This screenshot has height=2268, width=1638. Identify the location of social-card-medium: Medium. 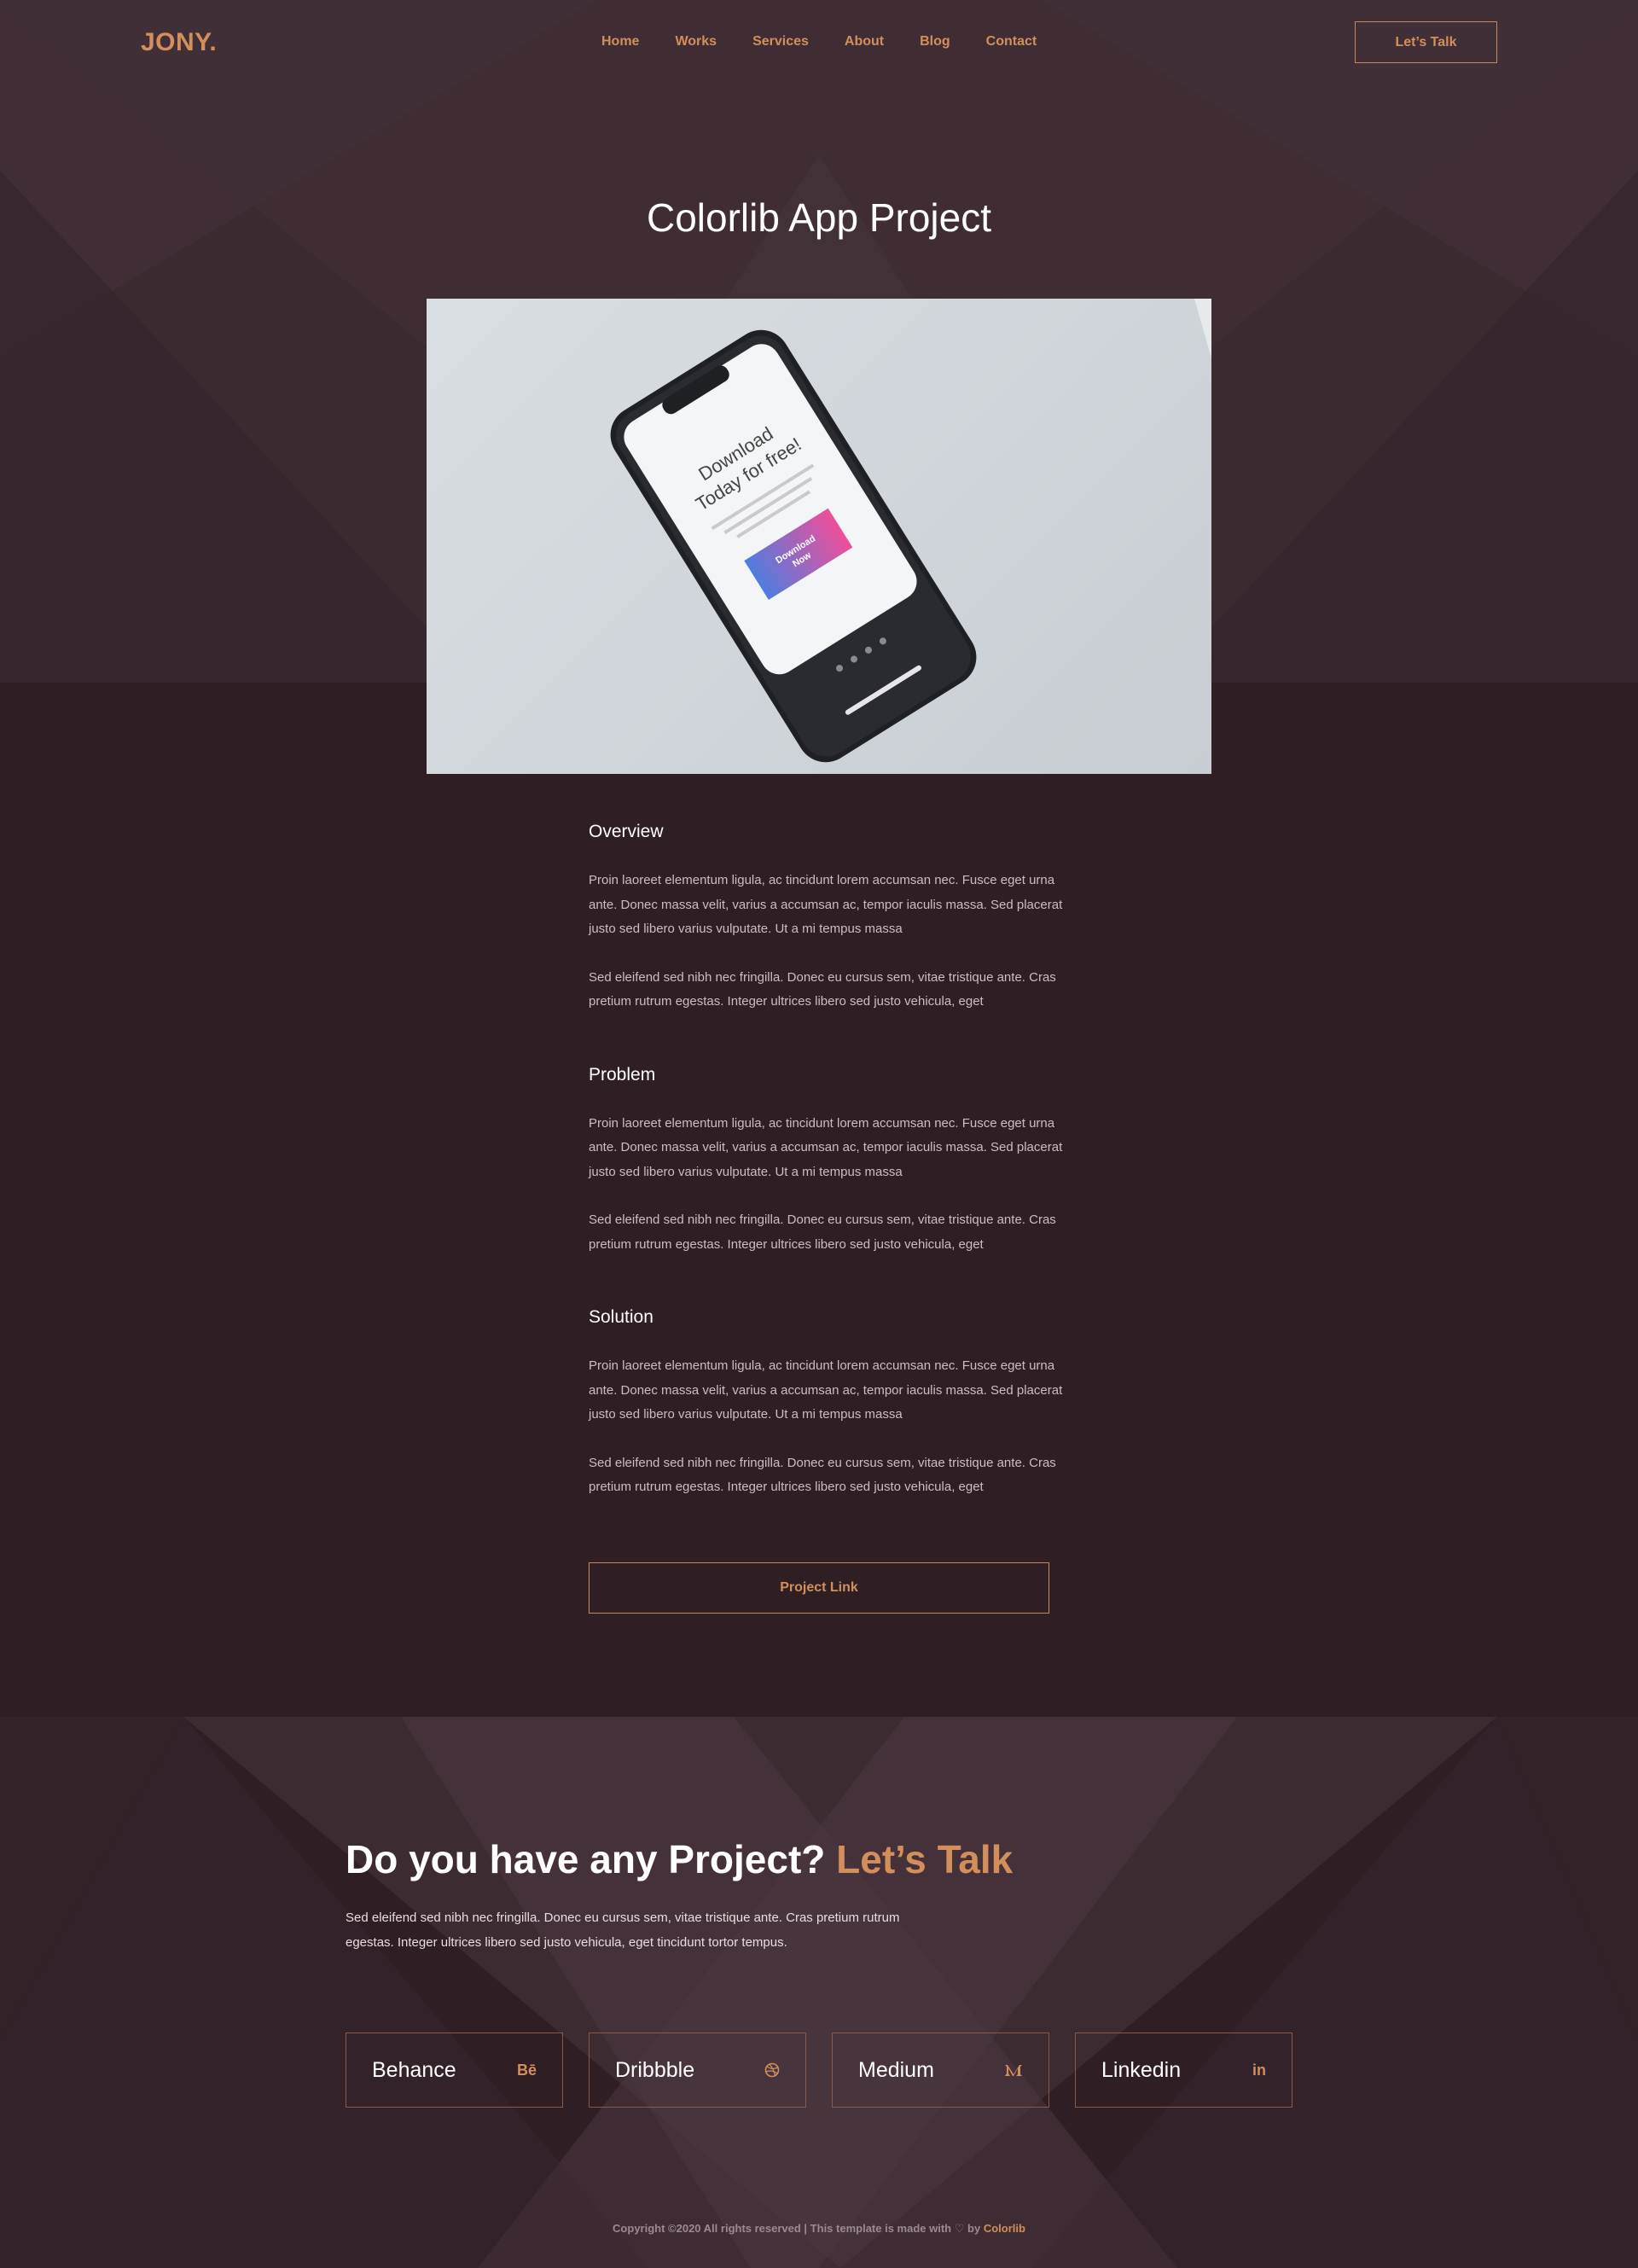
(941, 2070).